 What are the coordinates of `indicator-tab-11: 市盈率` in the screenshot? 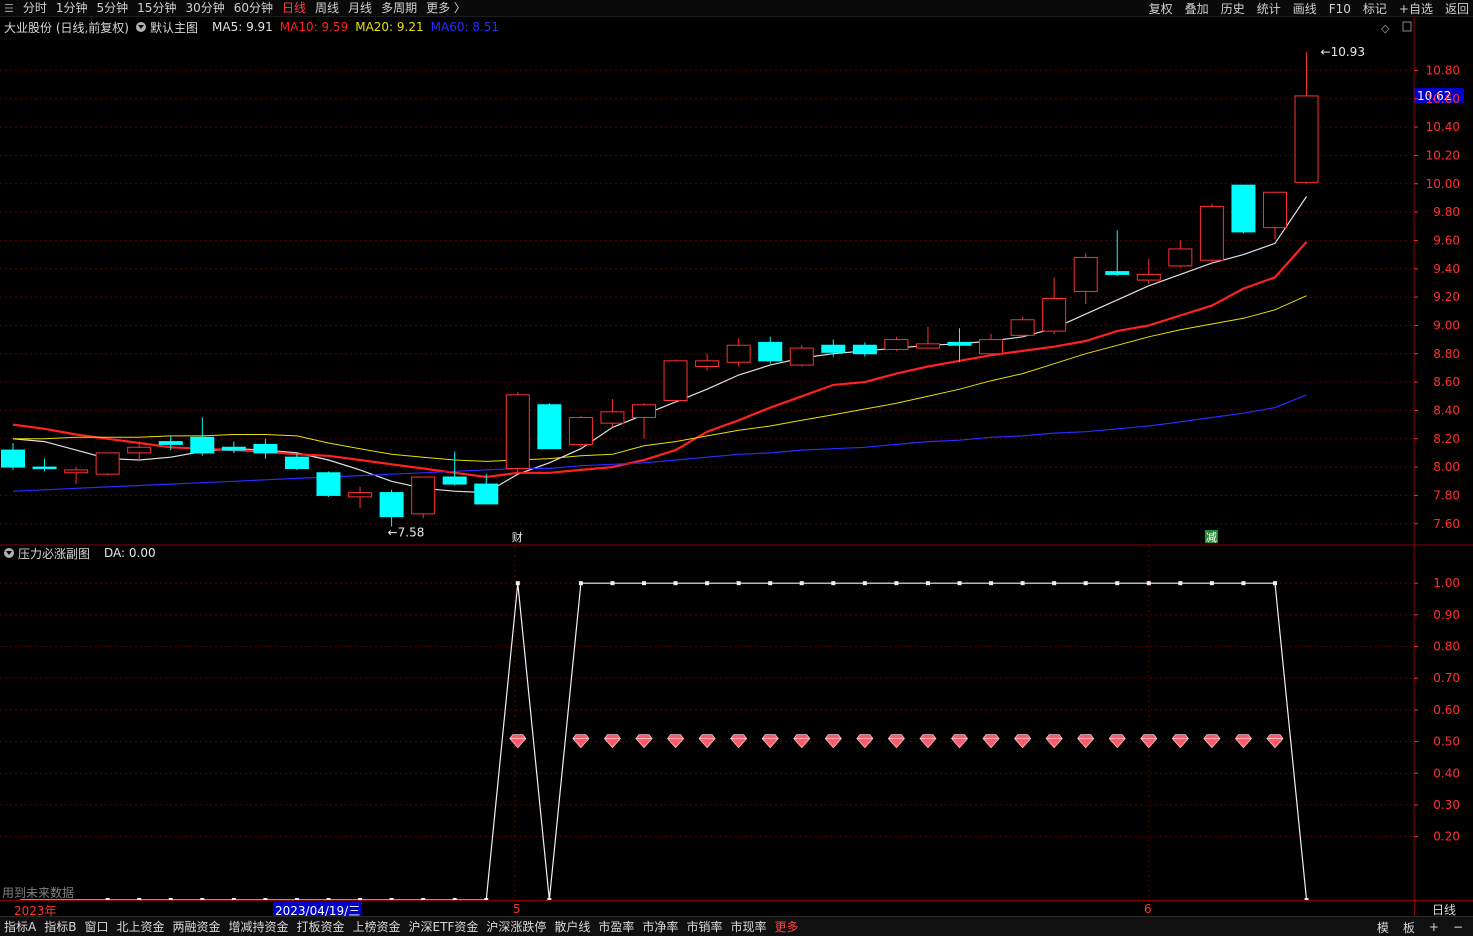 It's located at (616, 926).